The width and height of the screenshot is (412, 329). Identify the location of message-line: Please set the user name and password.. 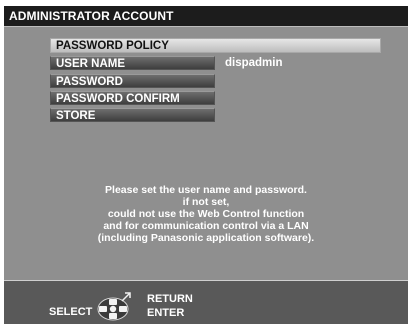
(206, 190).